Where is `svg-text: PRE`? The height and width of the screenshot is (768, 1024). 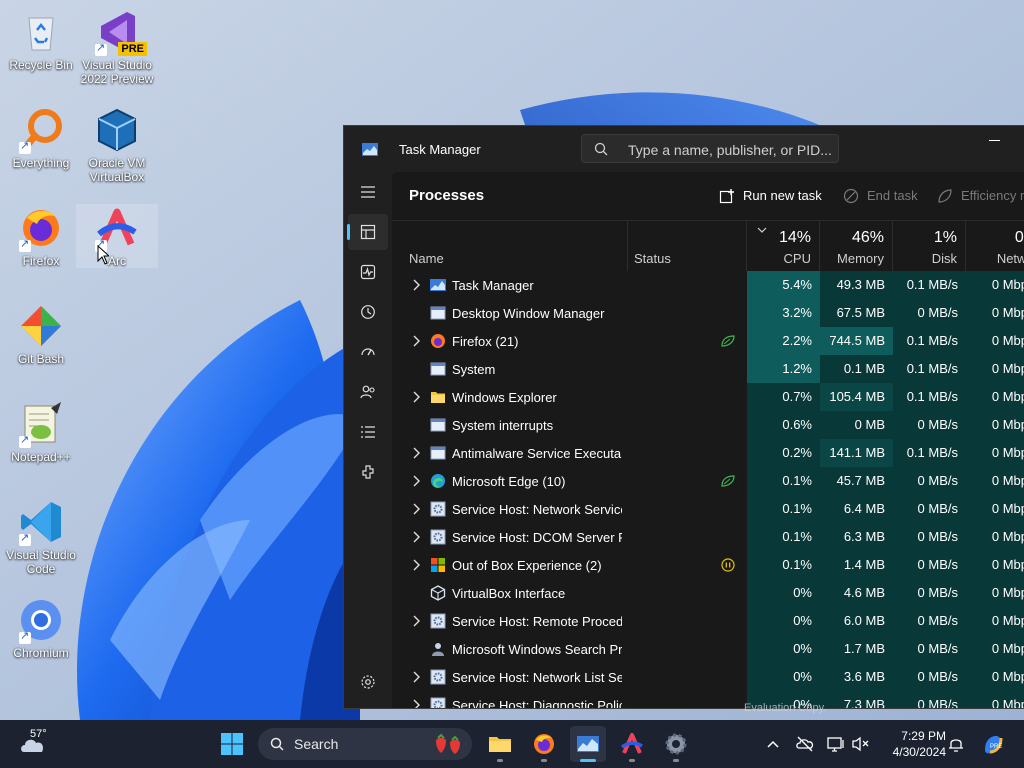
svg-text: PRE is located at coordinates (996, 747).